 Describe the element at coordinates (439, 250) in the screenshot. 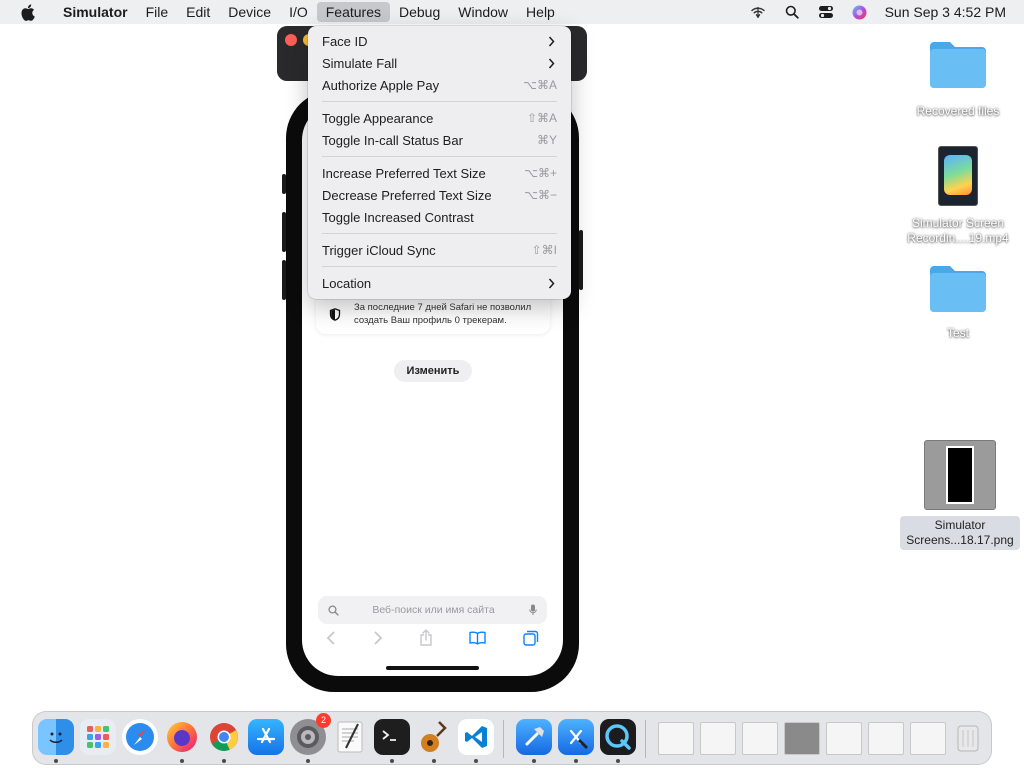

I see `menu-item-trigger-icloud-sync: Trigger iCloud Sync ⇧⌘I` at that location.